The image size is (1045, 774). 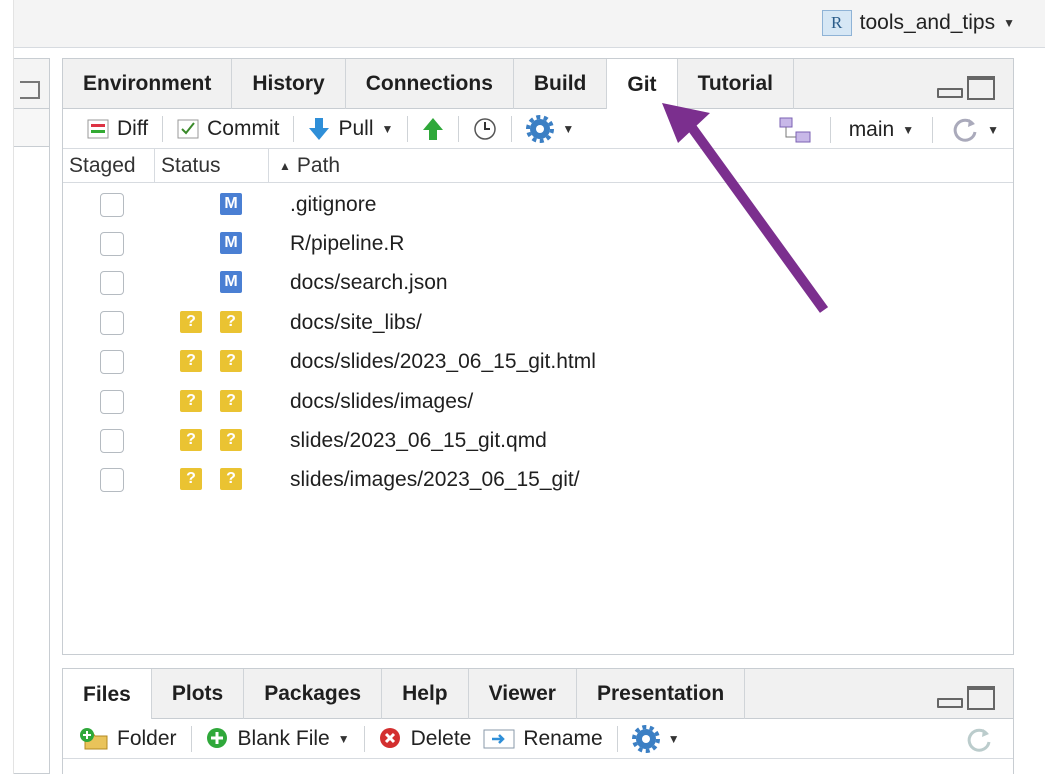 What do you see at coordinates (356, 323) in the screenshot?
I see `file-path: docs/site_libs/` at bounding box center [356, 323].